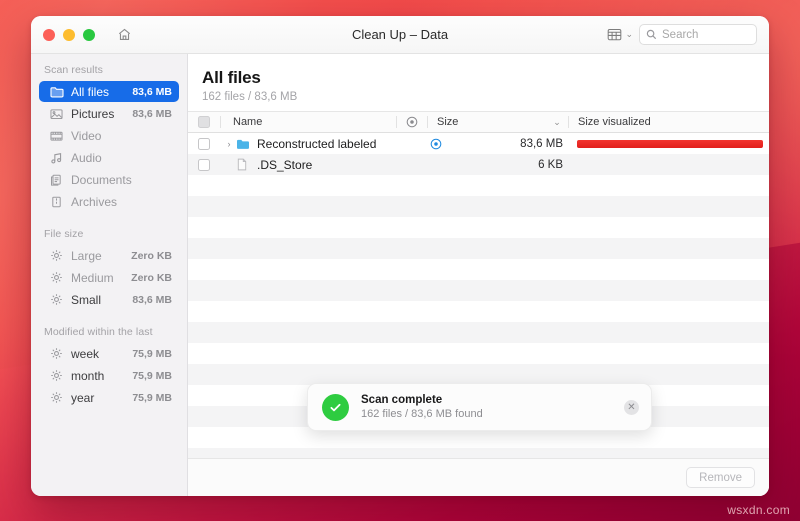 The image size is (800, 521). I want to click on archive-icon, so click(56, 201).